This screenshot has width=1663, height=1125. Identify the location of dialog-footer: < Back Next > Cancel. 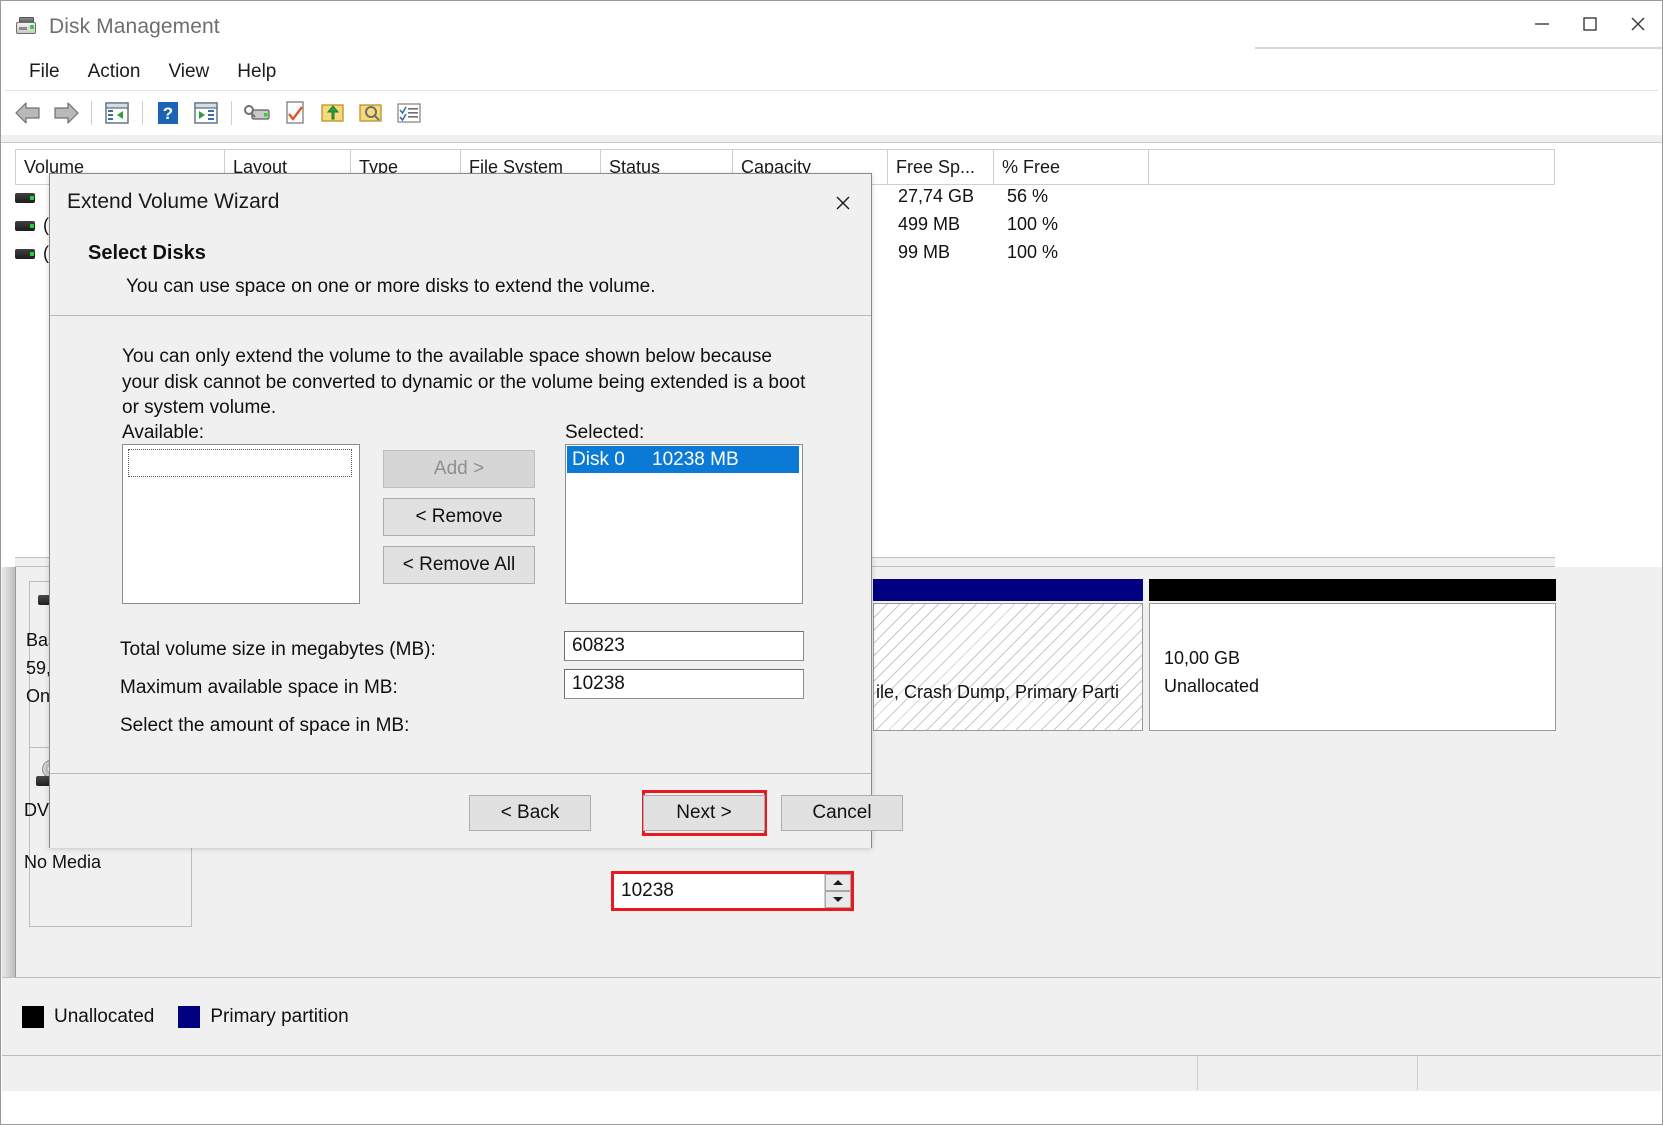
(476, 811).